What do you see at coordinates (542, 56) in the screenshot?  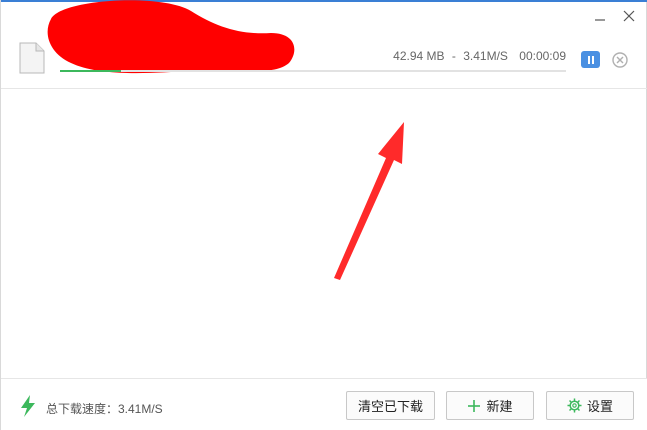 I see `task-elapsed: 00:00:09` at bounding box center [542, 56].